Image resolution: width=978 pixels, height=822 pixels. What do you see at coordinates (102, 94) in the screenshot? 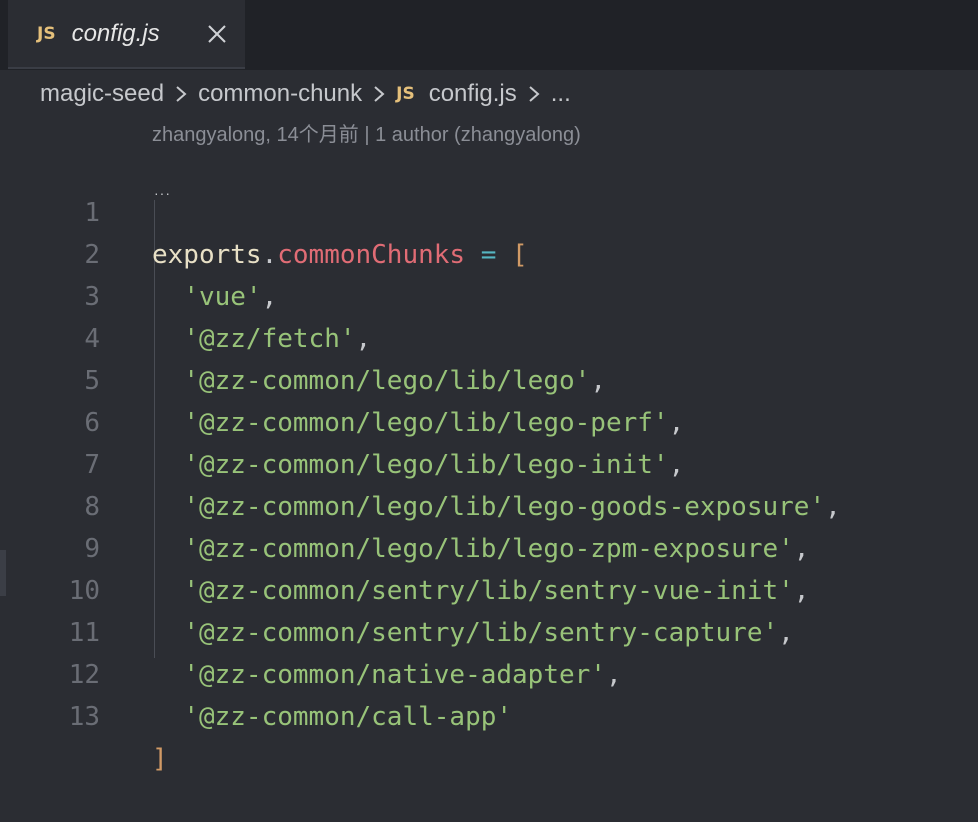
I see `breadcrumb-item-magic-seed: magic-seed` at bounding box center [102, 94].